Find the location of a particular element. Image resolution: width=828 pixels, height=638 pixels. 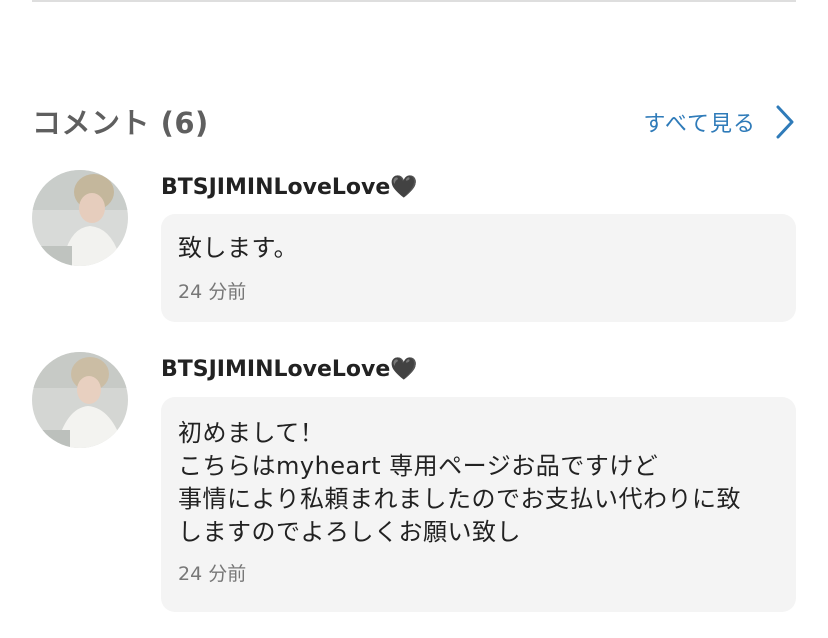

see-all-button: すべて見る is located at coordinates (719, 122).